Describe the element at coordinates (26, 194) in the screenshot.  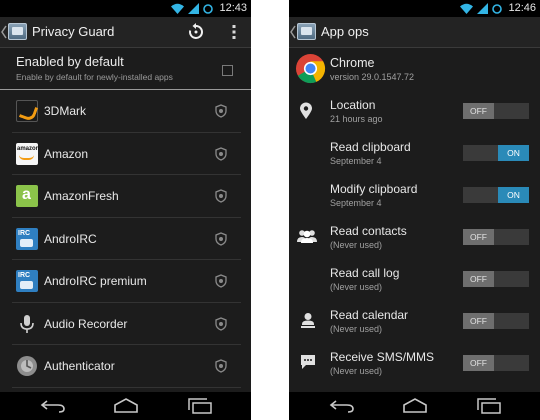
I see `amazonfresh-icon-text: a` at that location.